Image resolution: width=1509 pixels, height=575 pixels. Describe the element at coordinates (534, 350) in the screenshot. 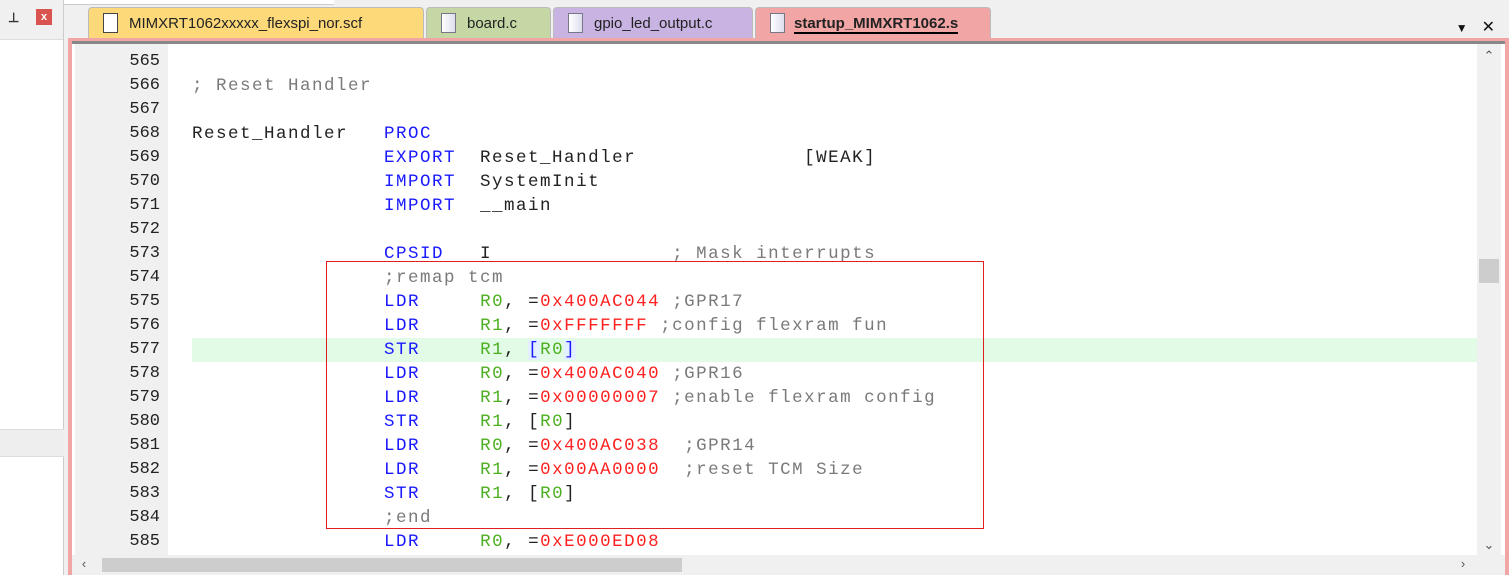

I see `code-token: [` at that location.